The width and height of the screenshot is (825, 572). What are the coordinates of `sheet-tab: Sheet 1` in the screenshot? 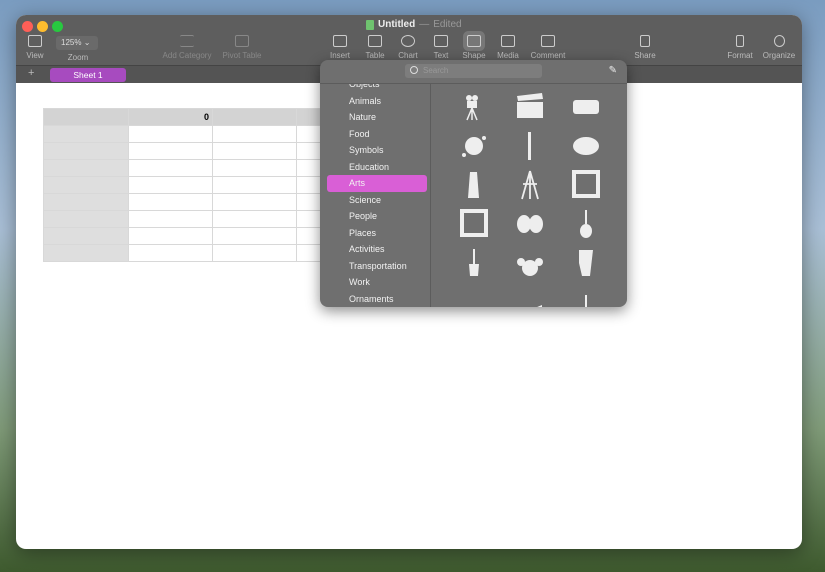 It's located at (88, 75).